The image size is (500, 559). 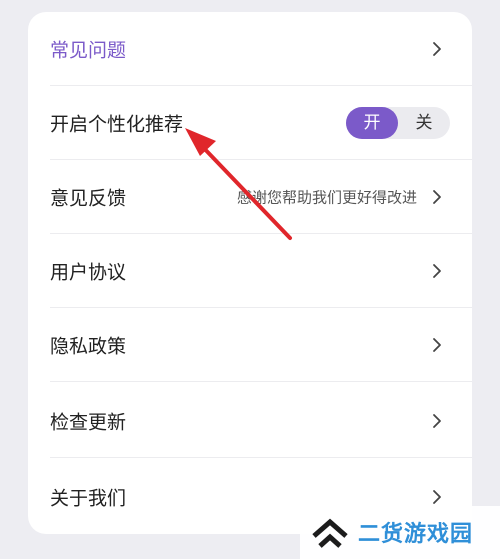 I want to click on watermark: 二货游戏园, so click(x=400, y=532).